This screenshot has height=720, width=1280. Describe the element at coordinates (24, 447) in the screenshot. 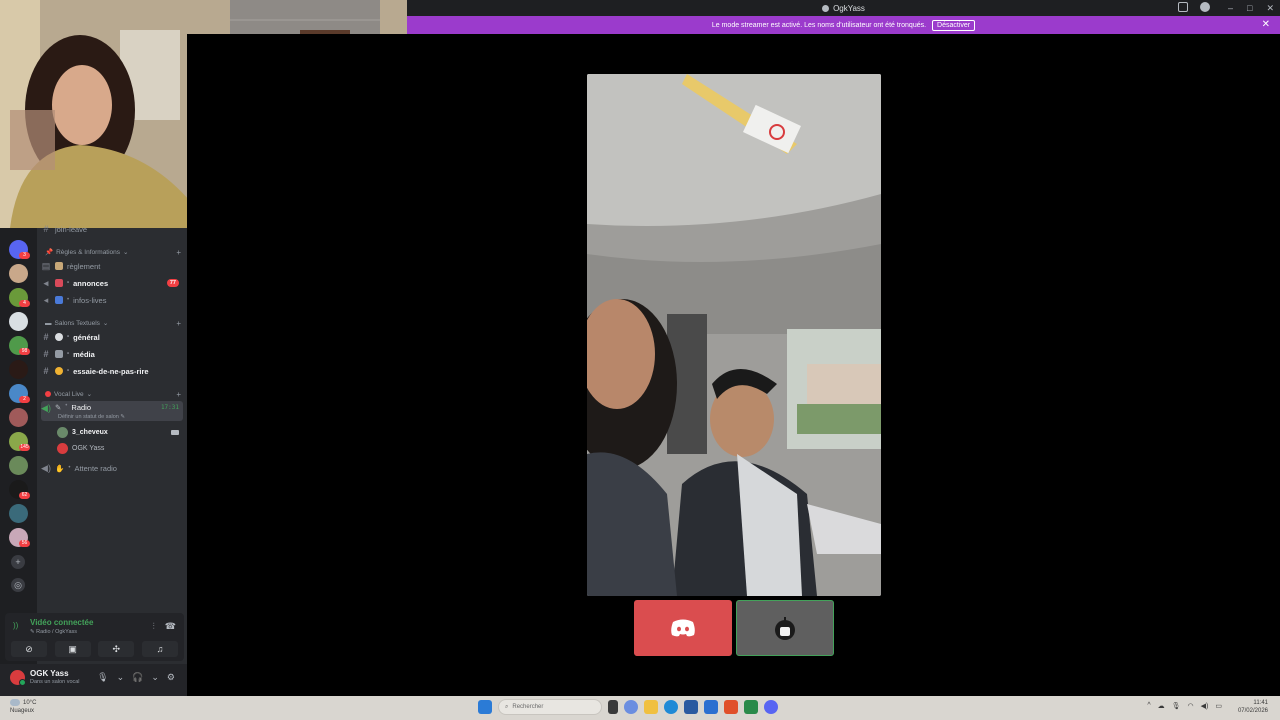

I see `server-badge: 145` at that location.